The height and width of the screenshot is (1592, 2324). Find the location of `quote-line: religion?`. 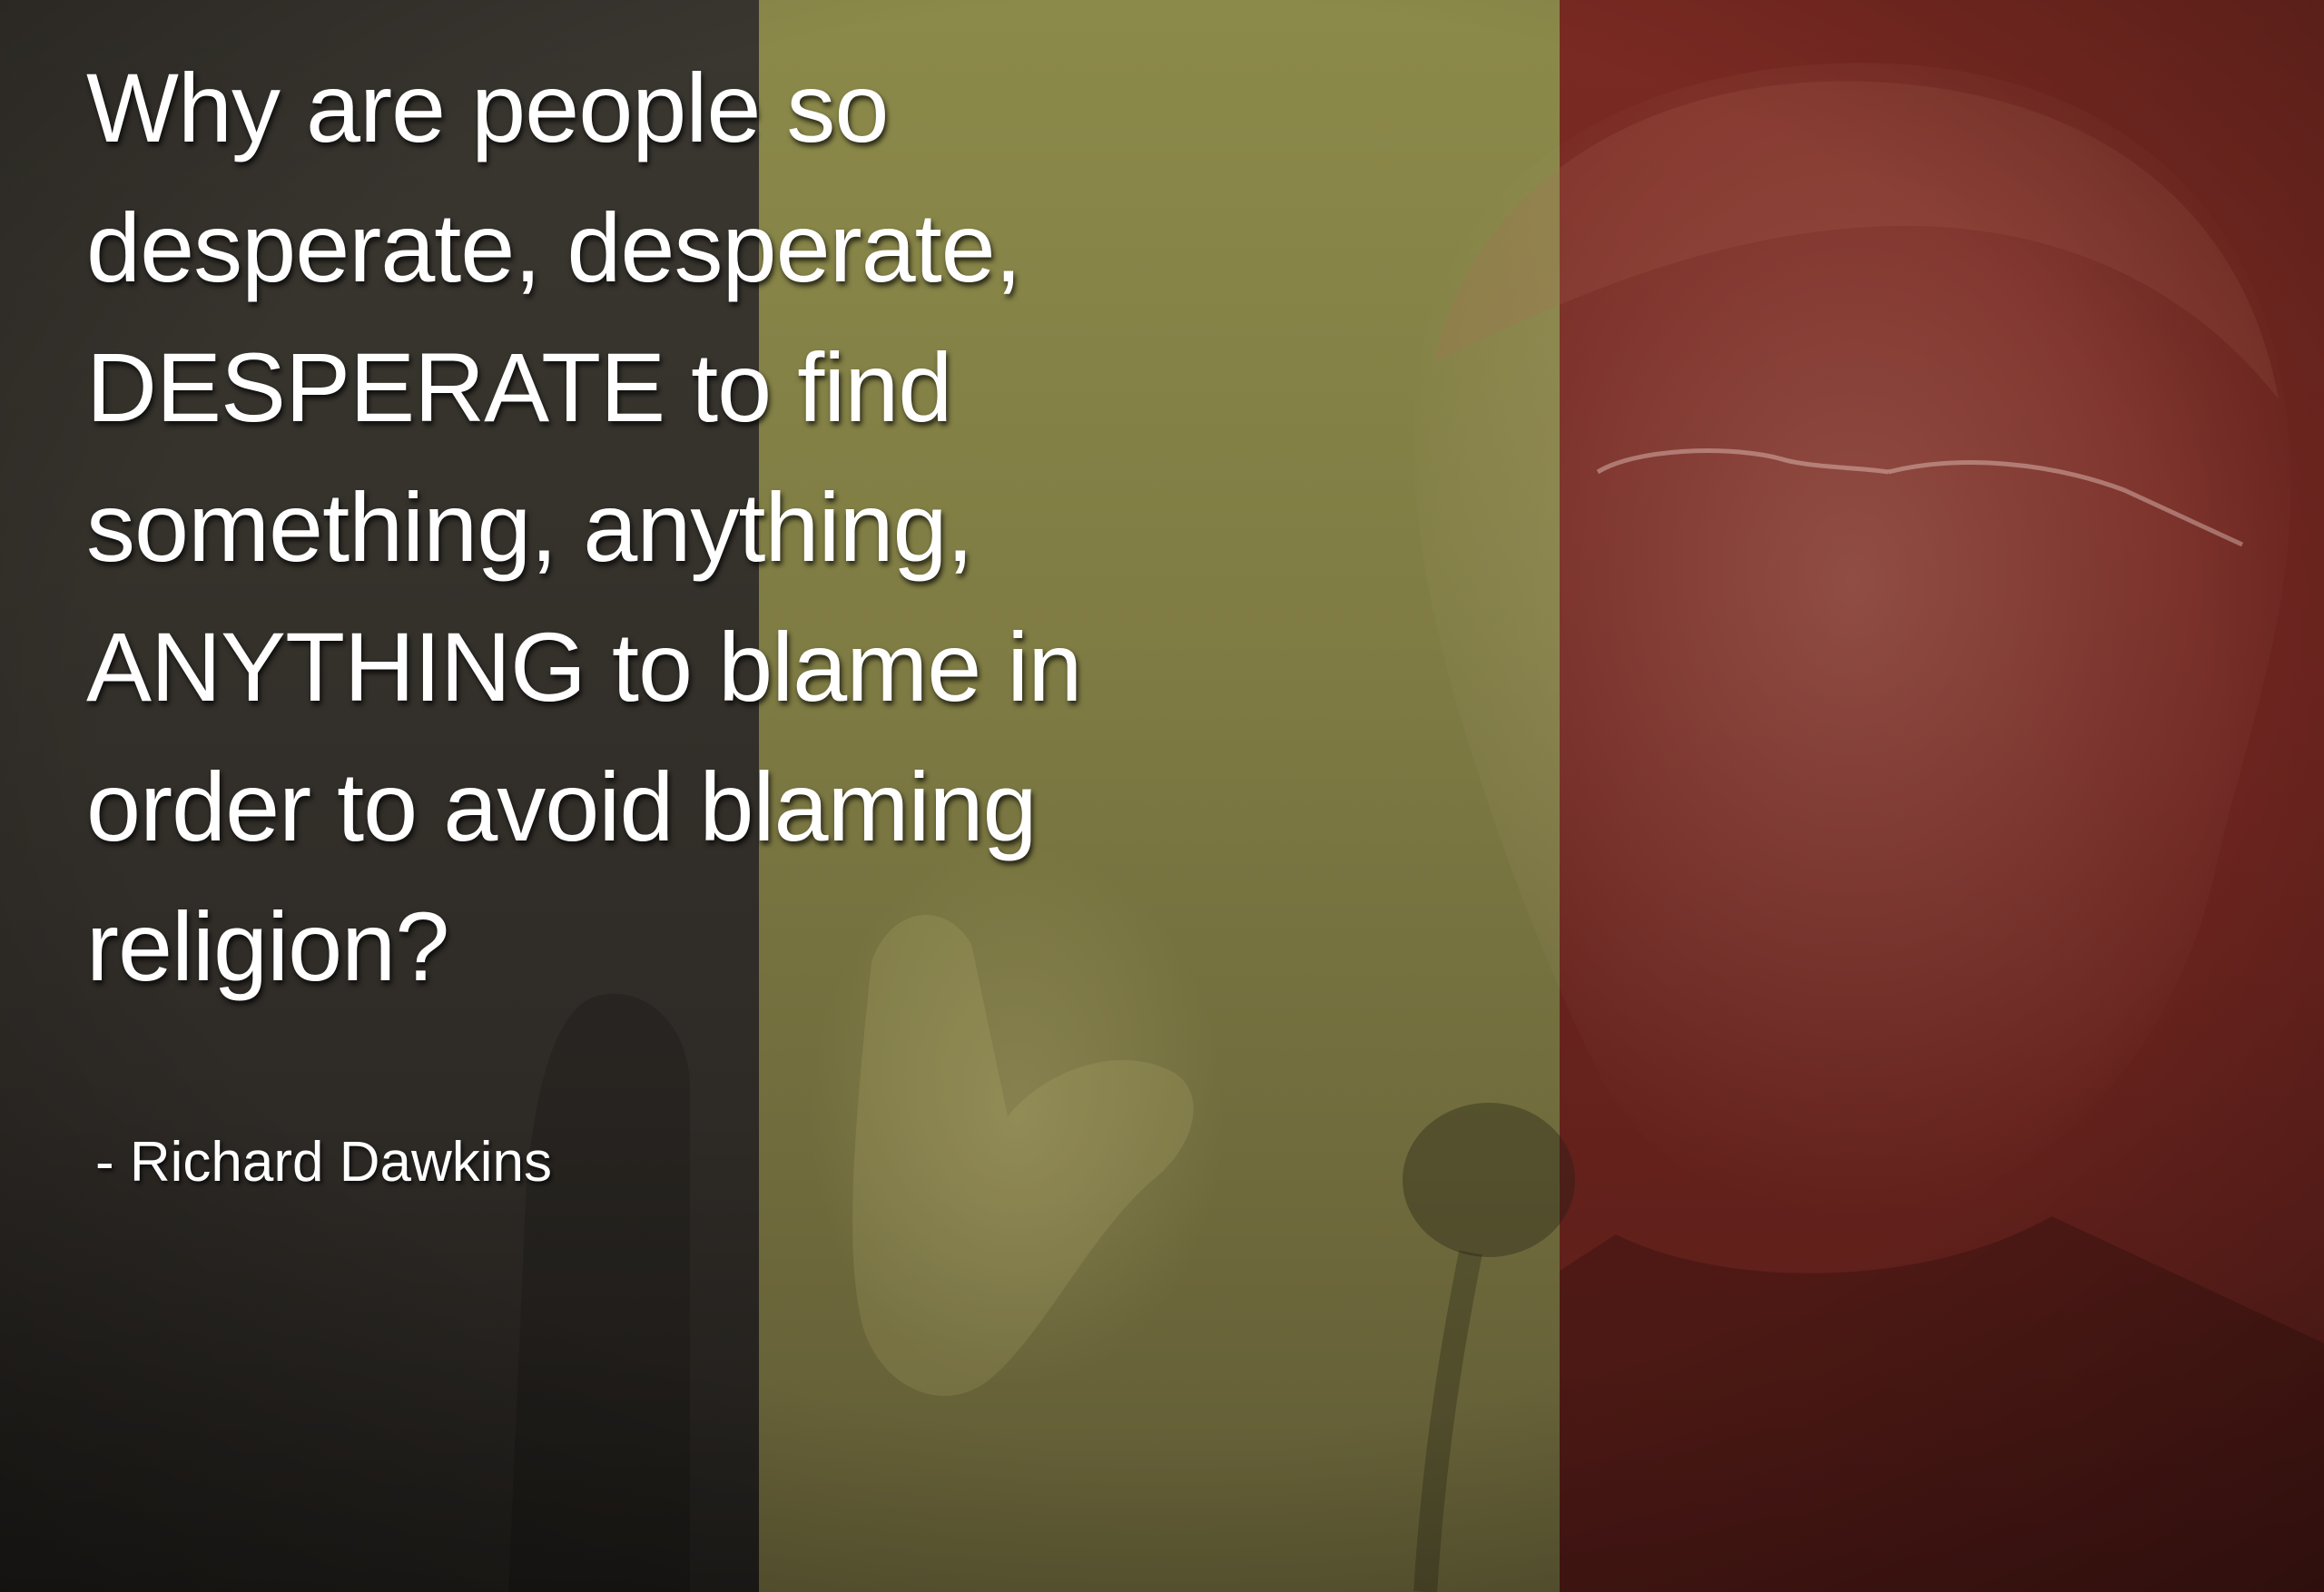

quote-line: religion? is located at coordinates (267, 946).